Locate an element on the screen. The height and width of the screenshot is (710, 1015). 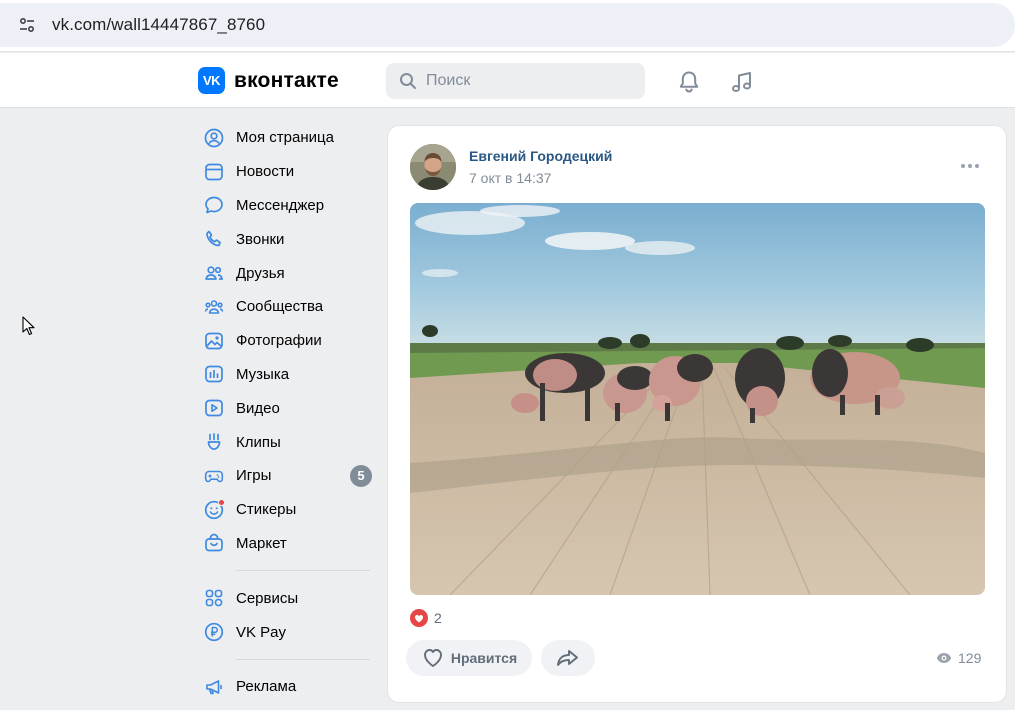
sidebar-item-label: Моя страница is located at coordinates (285, 138).